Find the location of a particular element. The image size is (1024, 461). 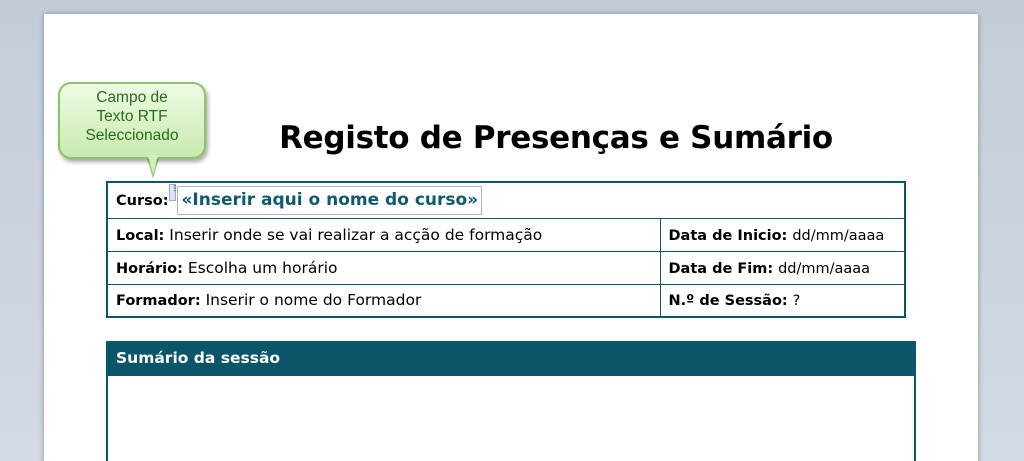

local-label: Local: is located at coordinates (140, 235).